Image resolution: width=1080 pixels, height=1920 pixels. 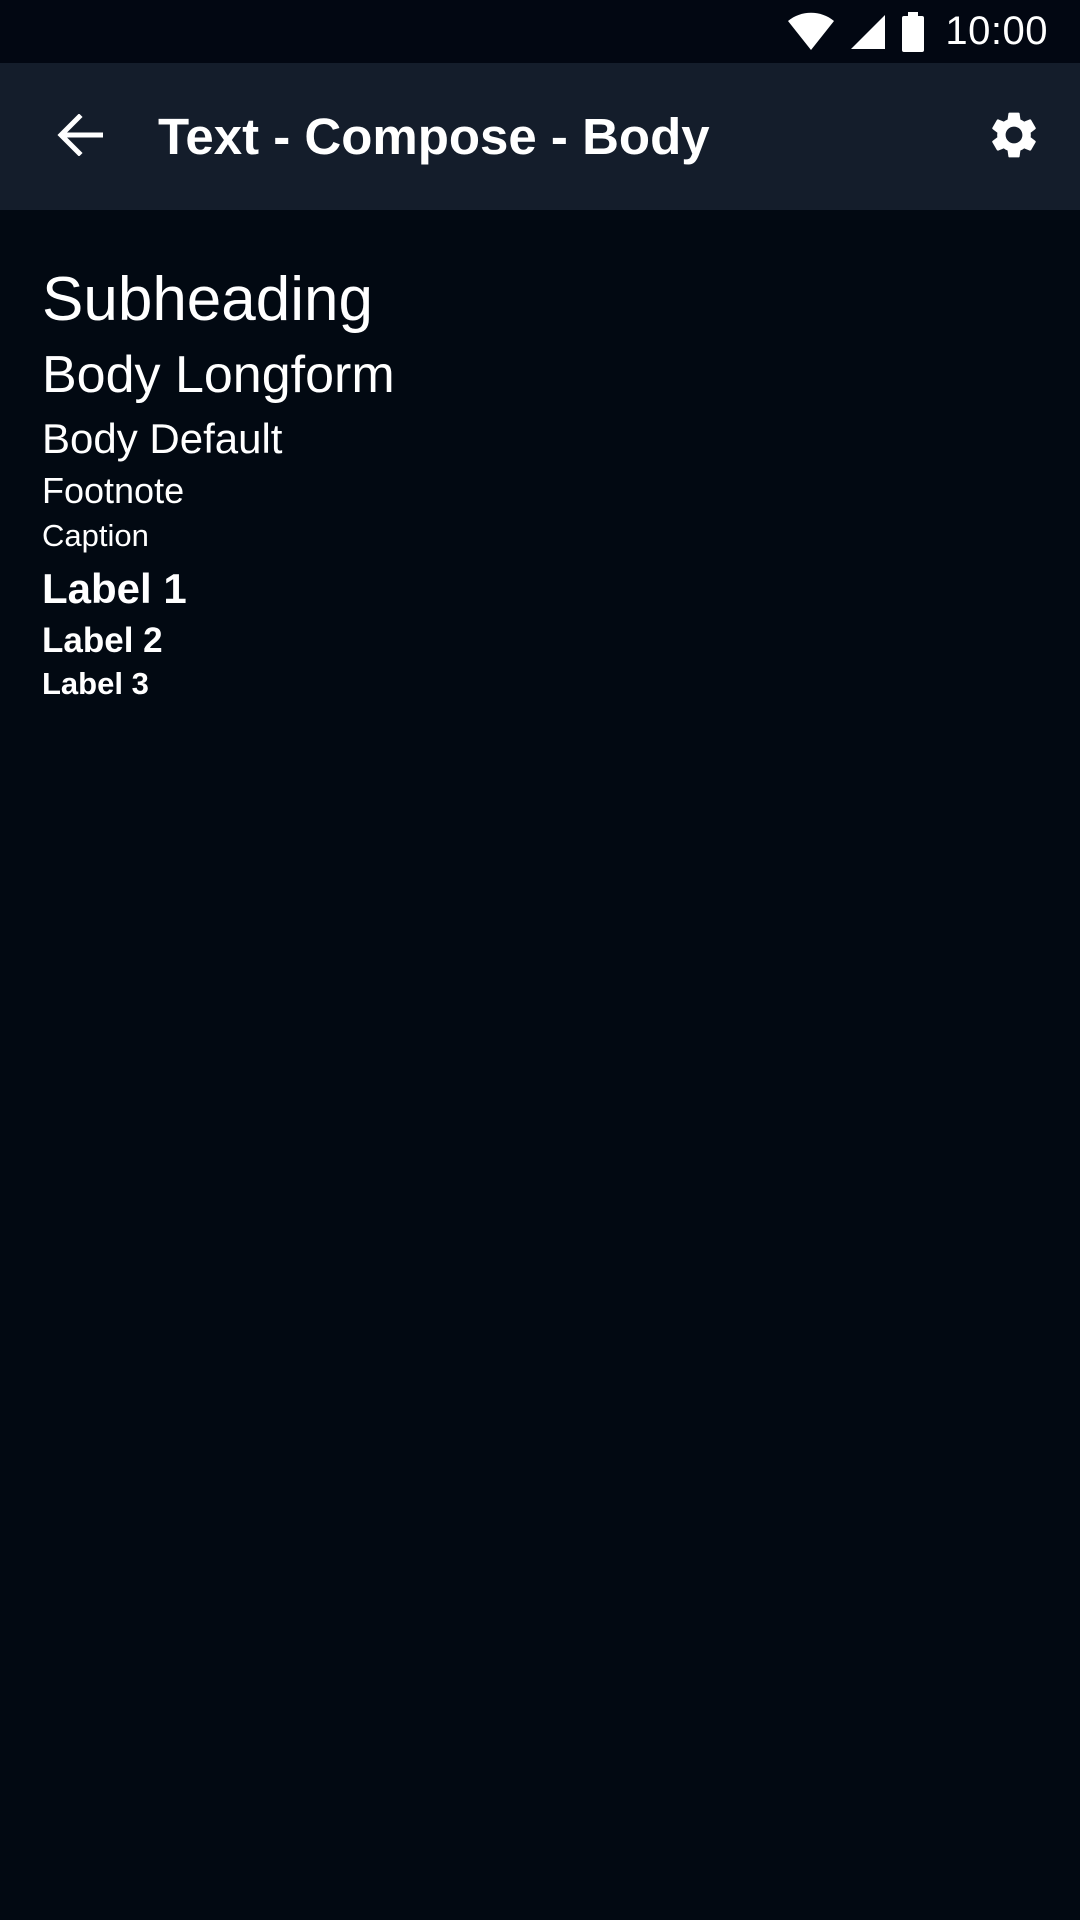 What do you see at coordinates (868, 32) in the screenshot?
I see `cellular-signal-icon` at bounding box center [868, 32].